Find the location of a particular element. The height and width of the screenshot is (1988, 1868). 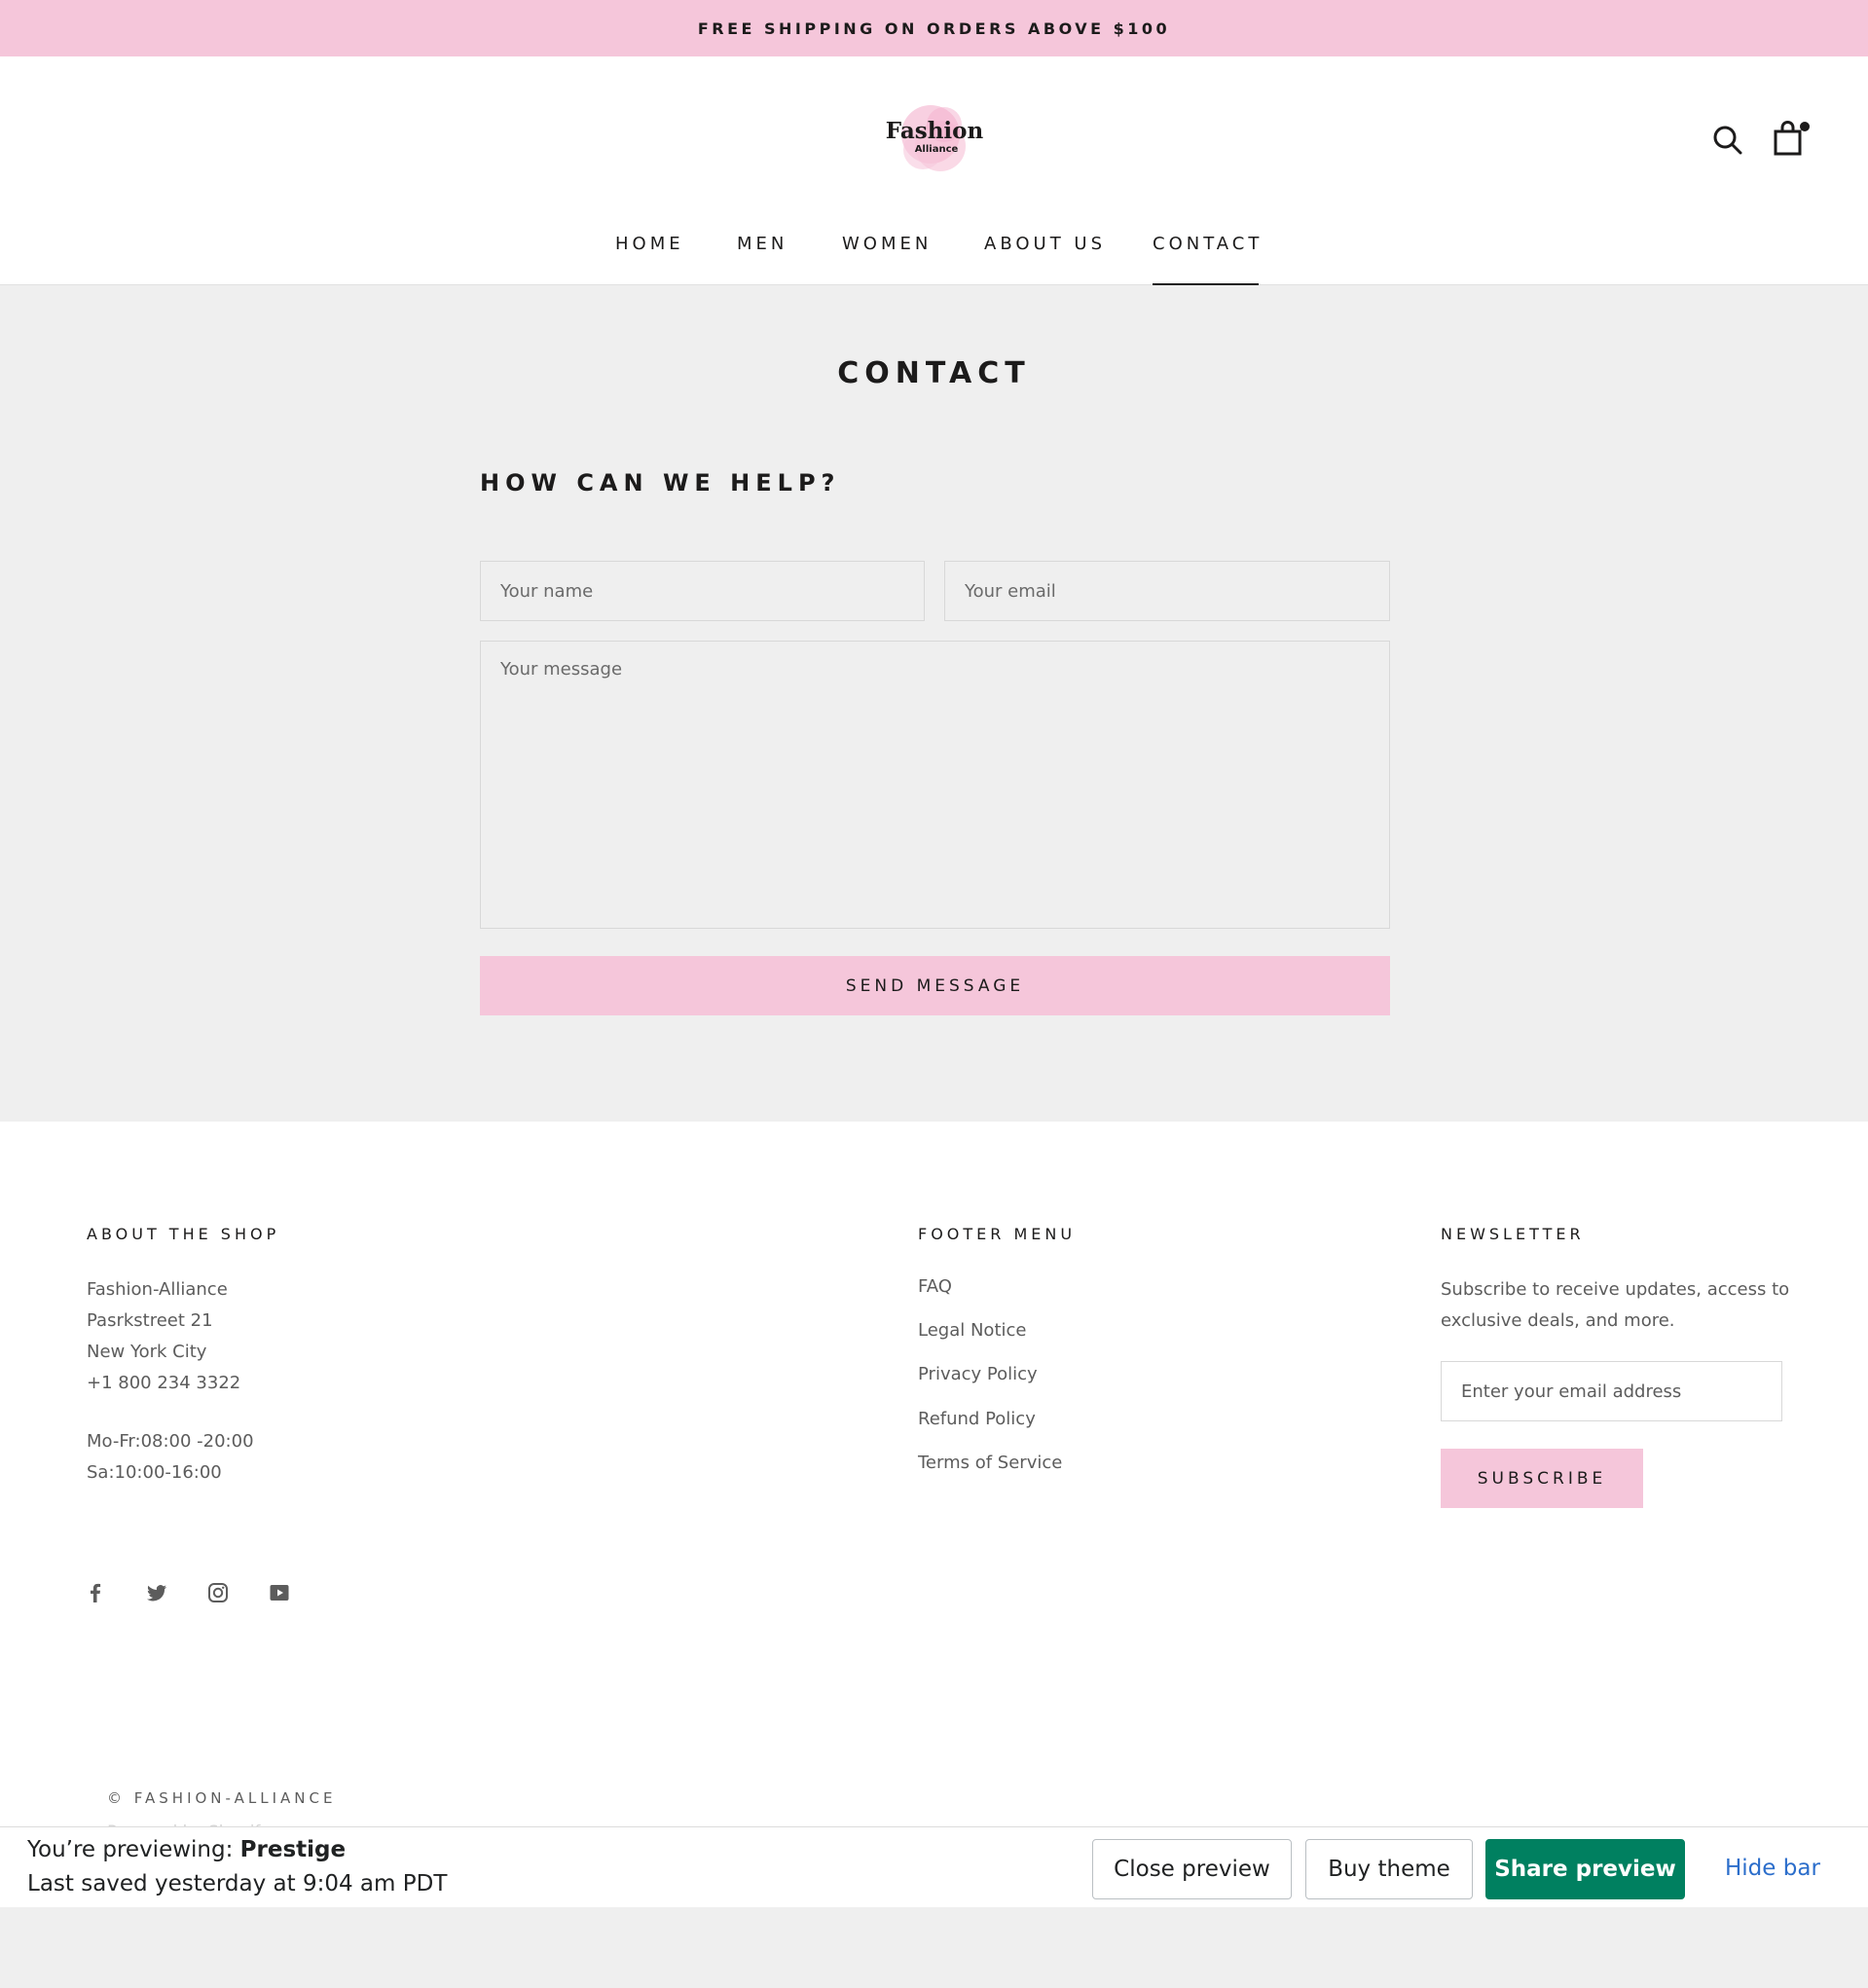

instagram-icon is located at coordinates (218, 1592).